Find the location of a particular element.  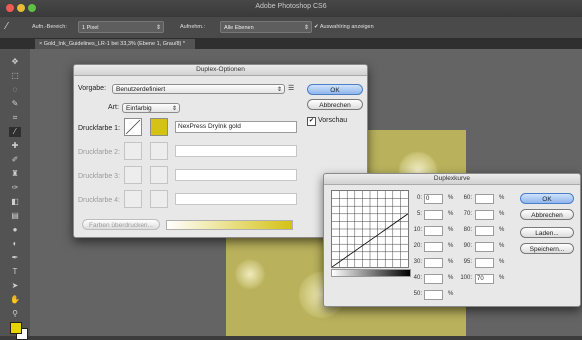

ink-2-label: Druckfarbe 2: is located at coordinates (99, 152).